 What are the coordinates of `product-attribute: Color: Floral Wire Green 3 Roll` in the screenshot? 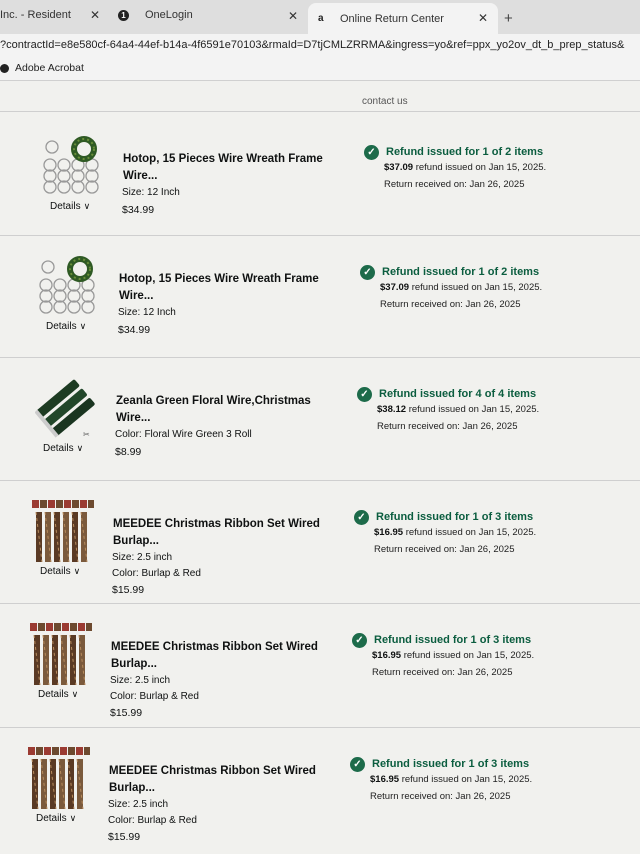 It's located at (183, 434).